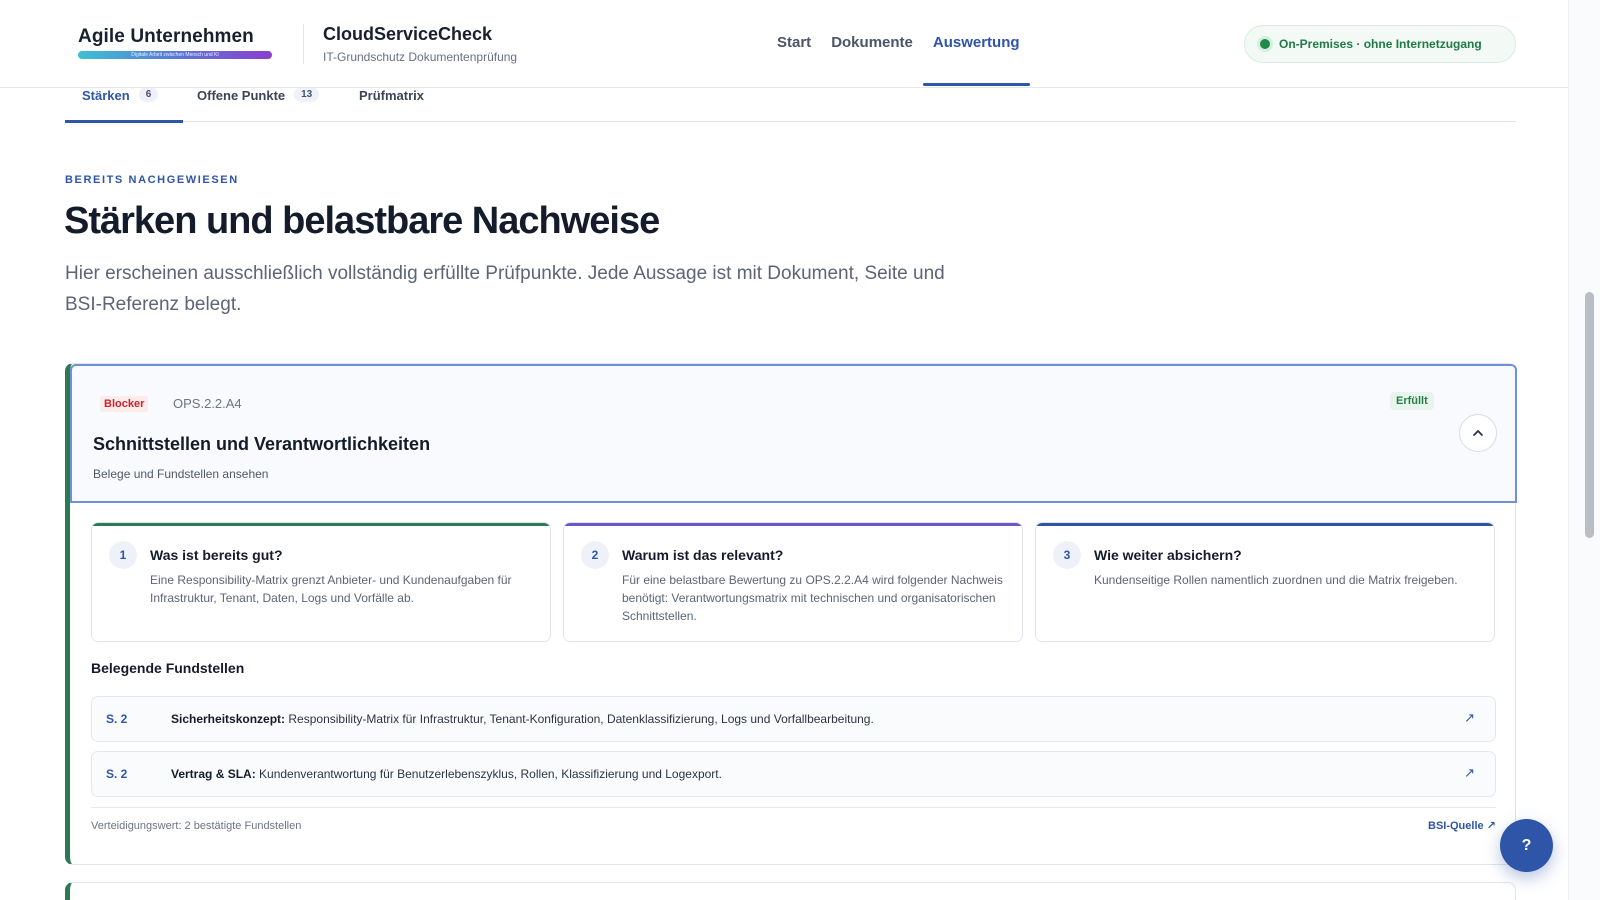 The height and width of the screenshot is (900, 1600). Describe the element at coordinates (175, 55) in the screenshot. I see `logo-tagline-bar: Digitale Arbeit zwischen Mensch und KI` at that location.